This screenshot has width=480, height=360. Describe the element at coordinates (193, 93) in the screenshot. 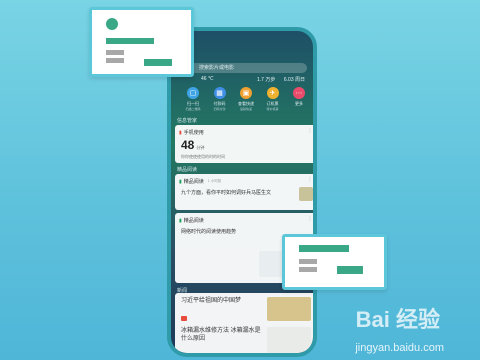

I see `scan-icon: ▢` at that location.